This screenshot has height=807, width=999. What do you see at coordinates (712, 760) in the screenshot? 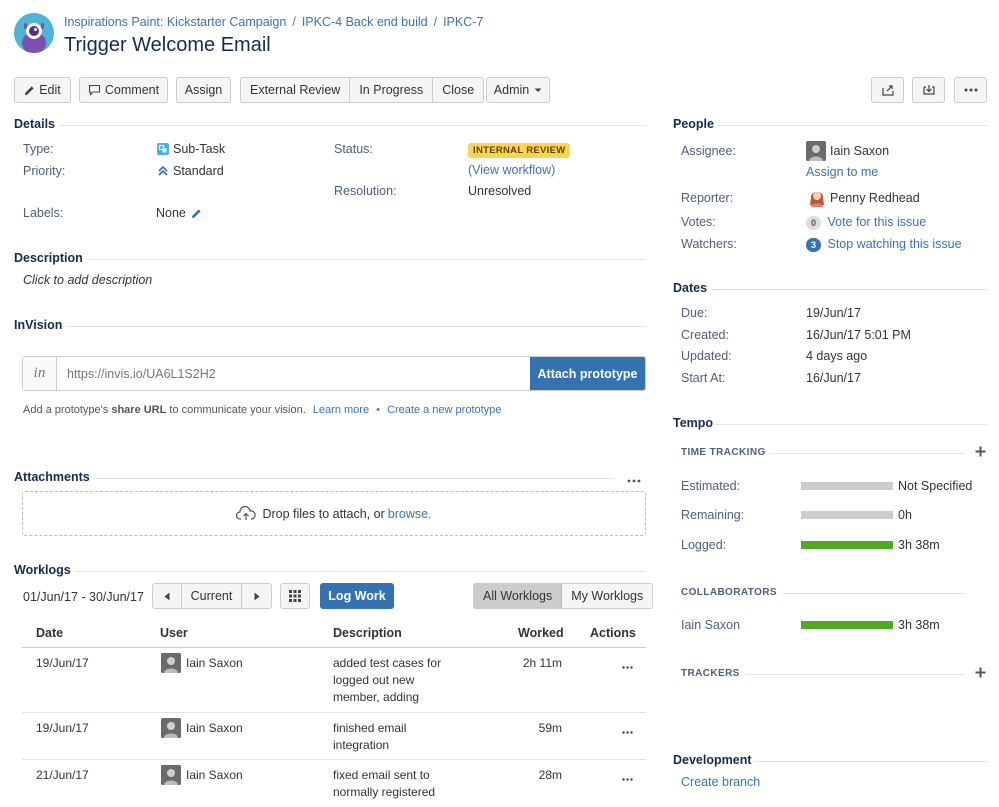
I see `development-section-title: Development` at bounding box center [712, 760].